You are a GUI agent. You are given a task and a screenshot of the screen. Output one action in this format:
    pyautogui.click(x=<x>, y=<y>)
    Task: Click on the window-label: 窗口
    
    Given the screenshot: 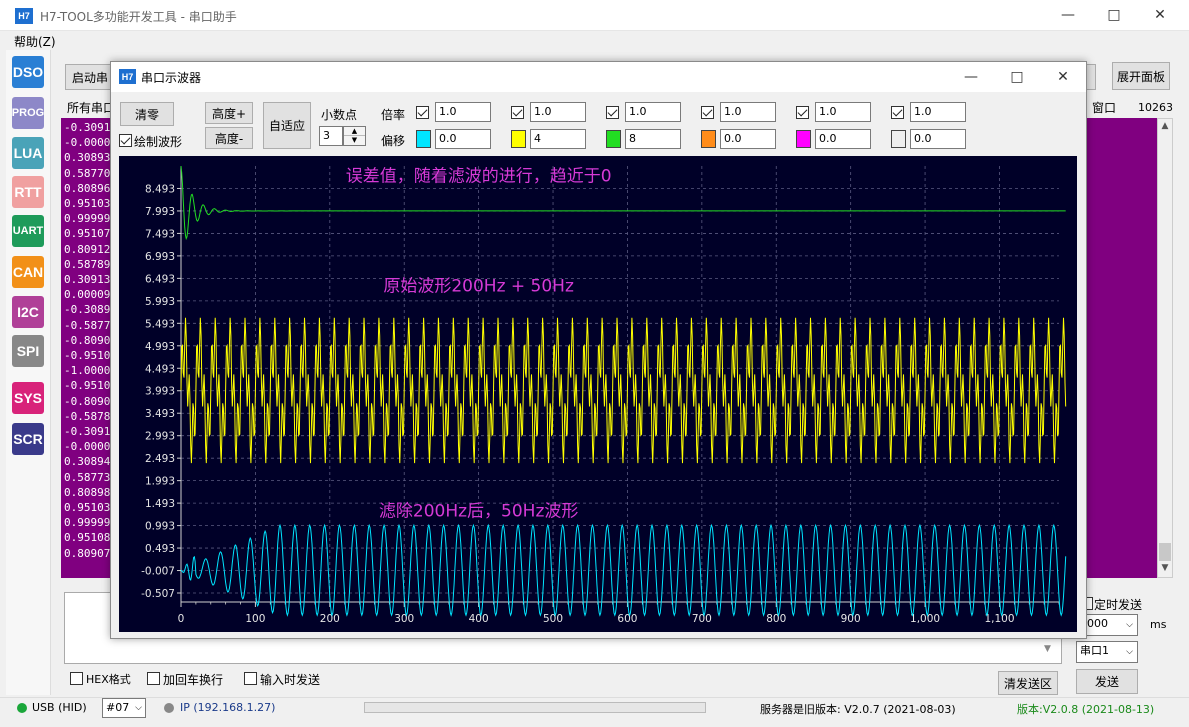 What is the action you would take?
    pyautogui.click(x=1104, y=108)
    